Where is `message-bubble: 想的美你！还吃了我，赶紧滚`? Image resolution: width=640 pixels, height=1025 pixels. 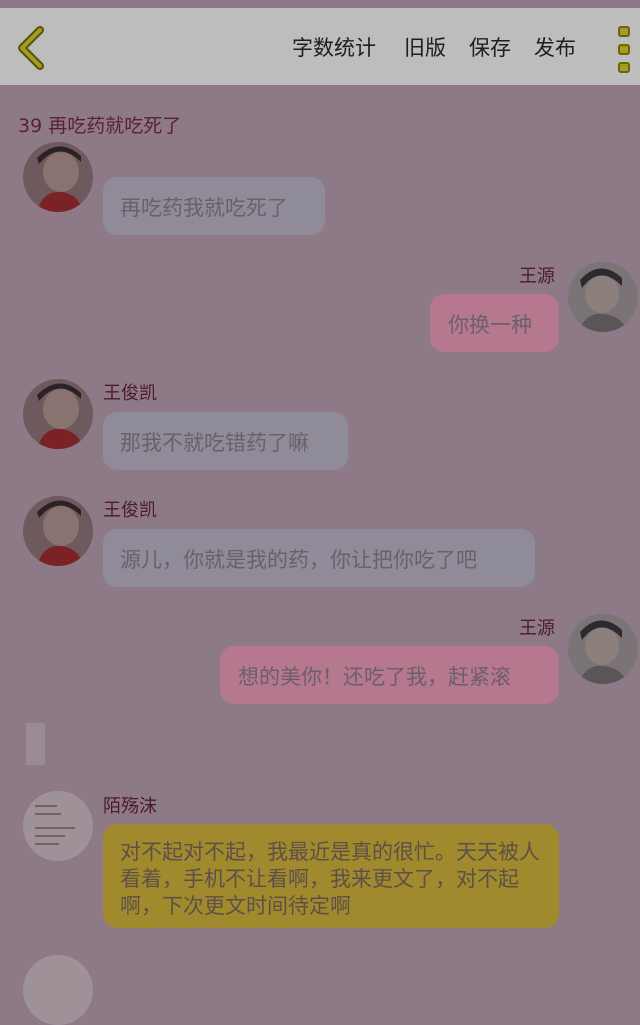 message-bubble: 想的美你！还吃了我，赶紧滚 is located at coordinates (389, 675).